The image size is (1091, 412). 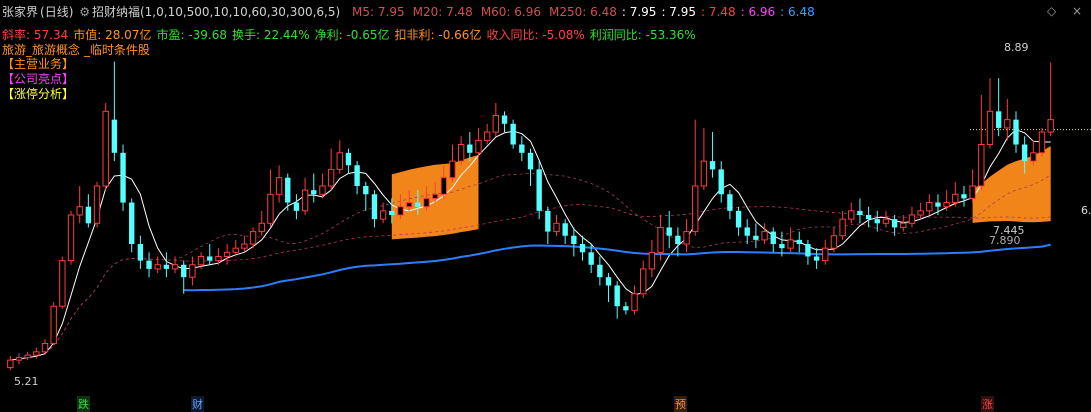 What do you see at coordinates (352, 35) in the screenshot?
I see `info-item-4: 净利: -0.65亿` at bounding box center [352, 35].